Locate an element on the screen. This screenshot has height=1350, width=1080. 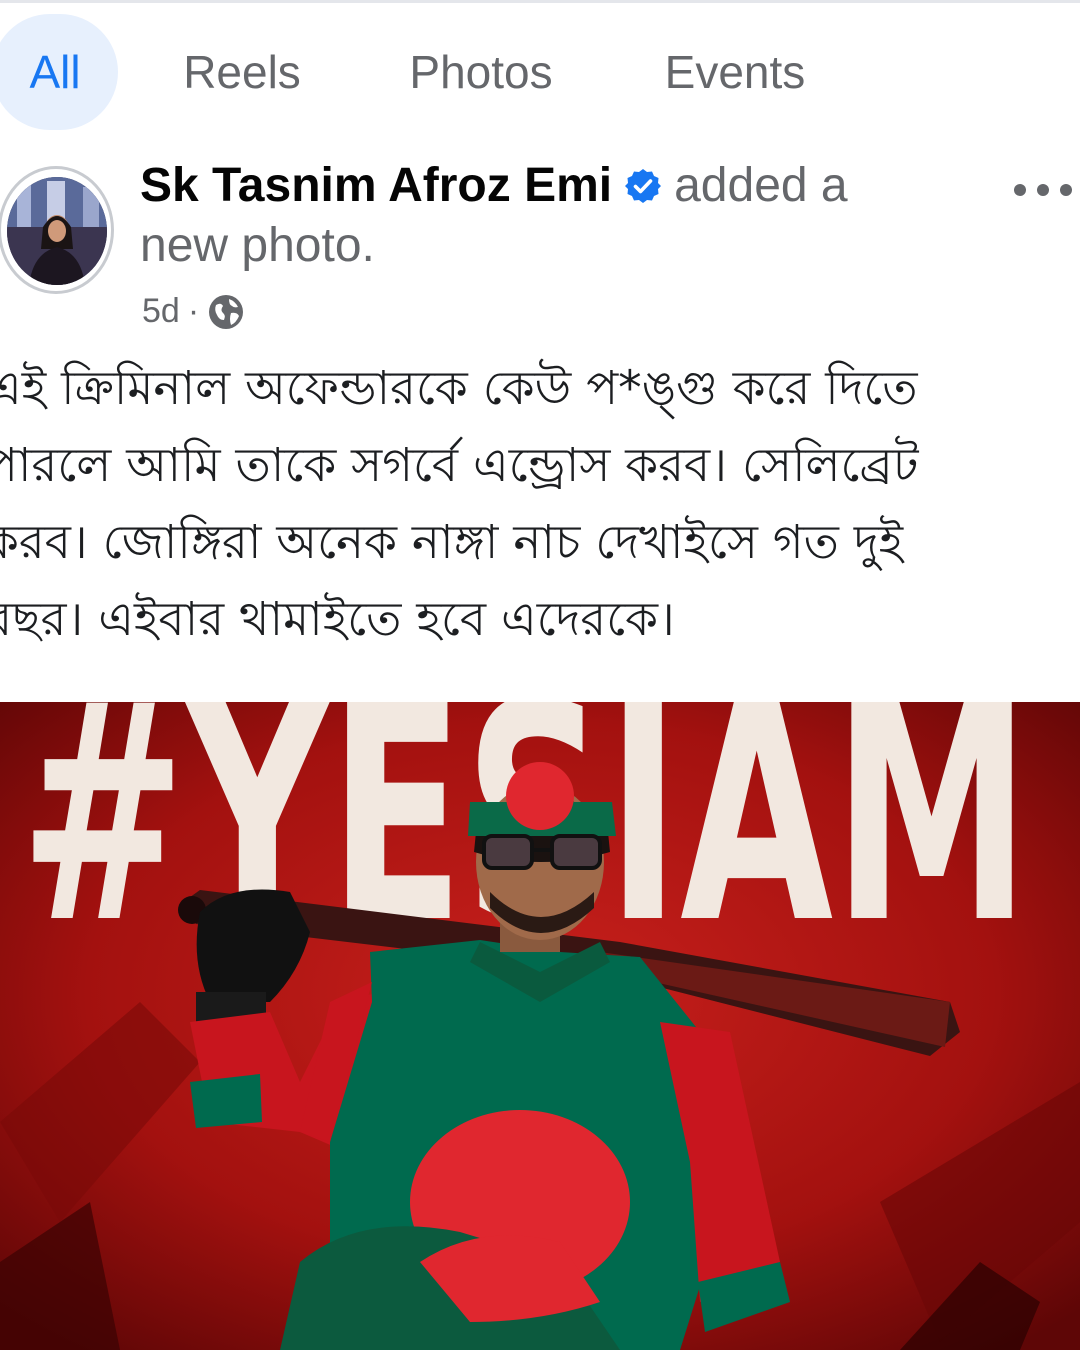
post-meta: 5d · is located at coordinates (193, 311).